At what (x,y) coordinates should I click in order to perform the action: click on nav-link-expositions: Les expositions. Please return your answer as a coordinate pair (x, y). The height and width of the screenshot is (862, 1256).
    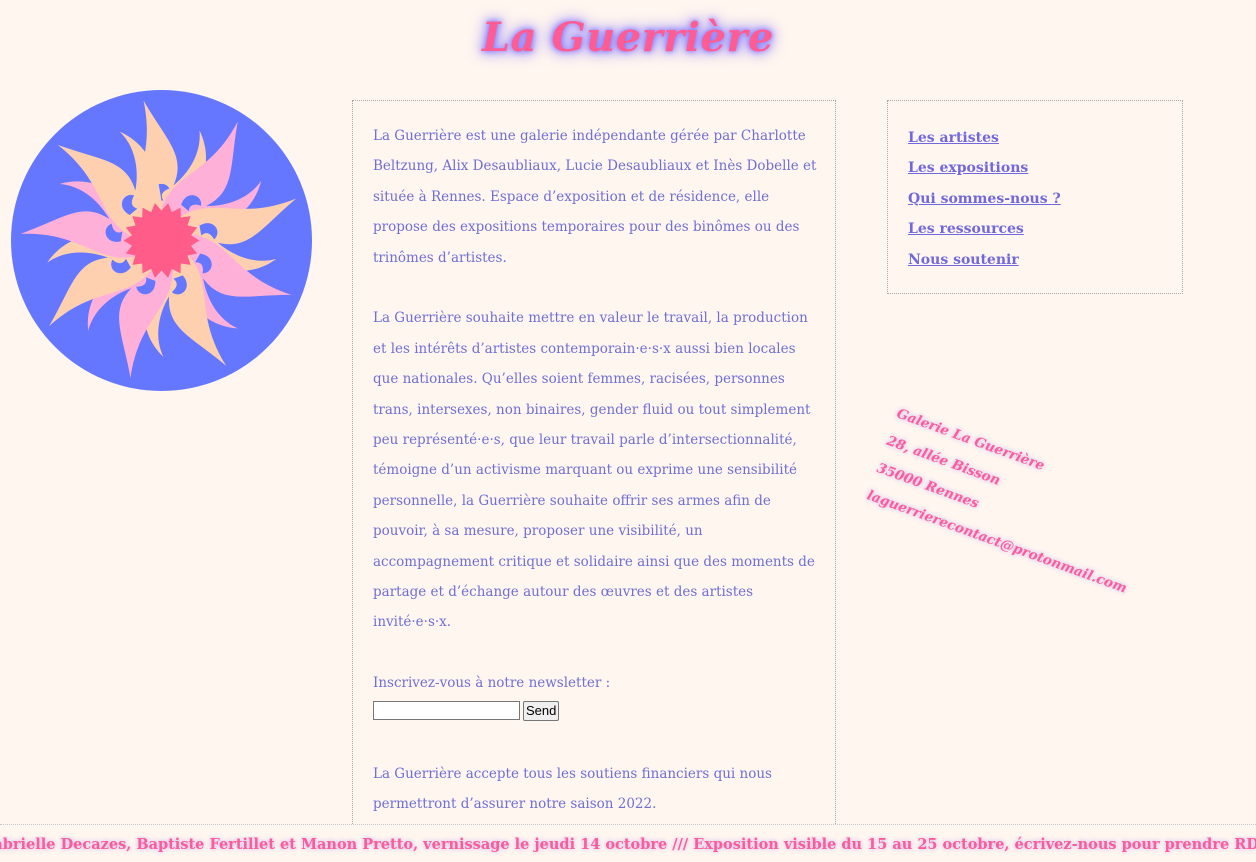
    Looking at the image, I should click on (968, 168).